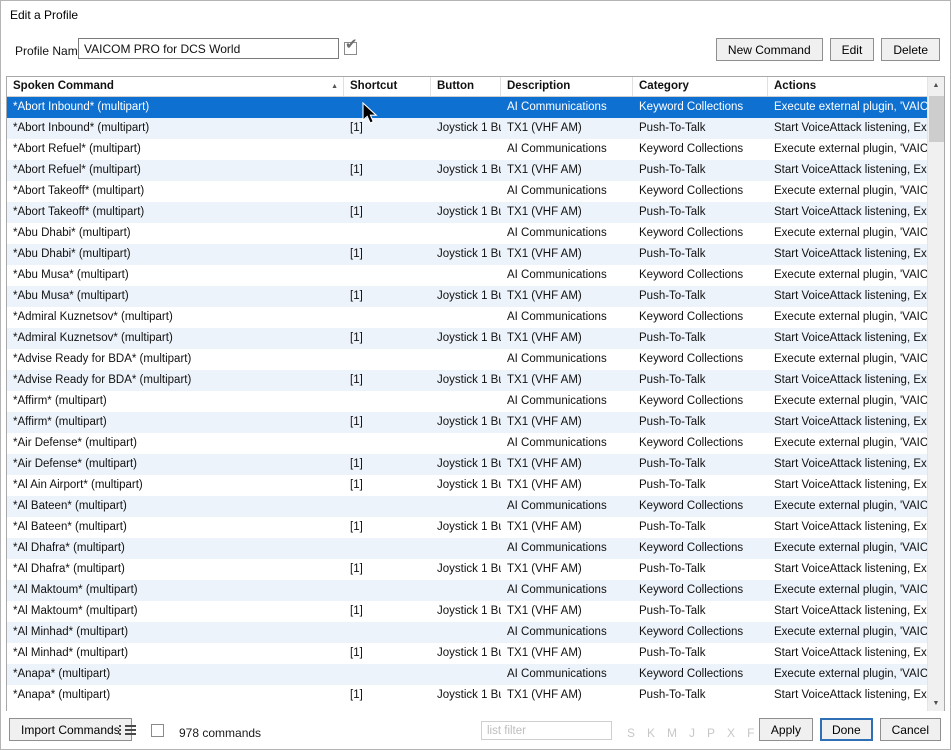 Image resolution: width=951 pixels, height=750 pixels. What do you see at coordinates (692, 733) in the screenshot?
I see `filter-letter-j: J` at bounding box center [692, 733].